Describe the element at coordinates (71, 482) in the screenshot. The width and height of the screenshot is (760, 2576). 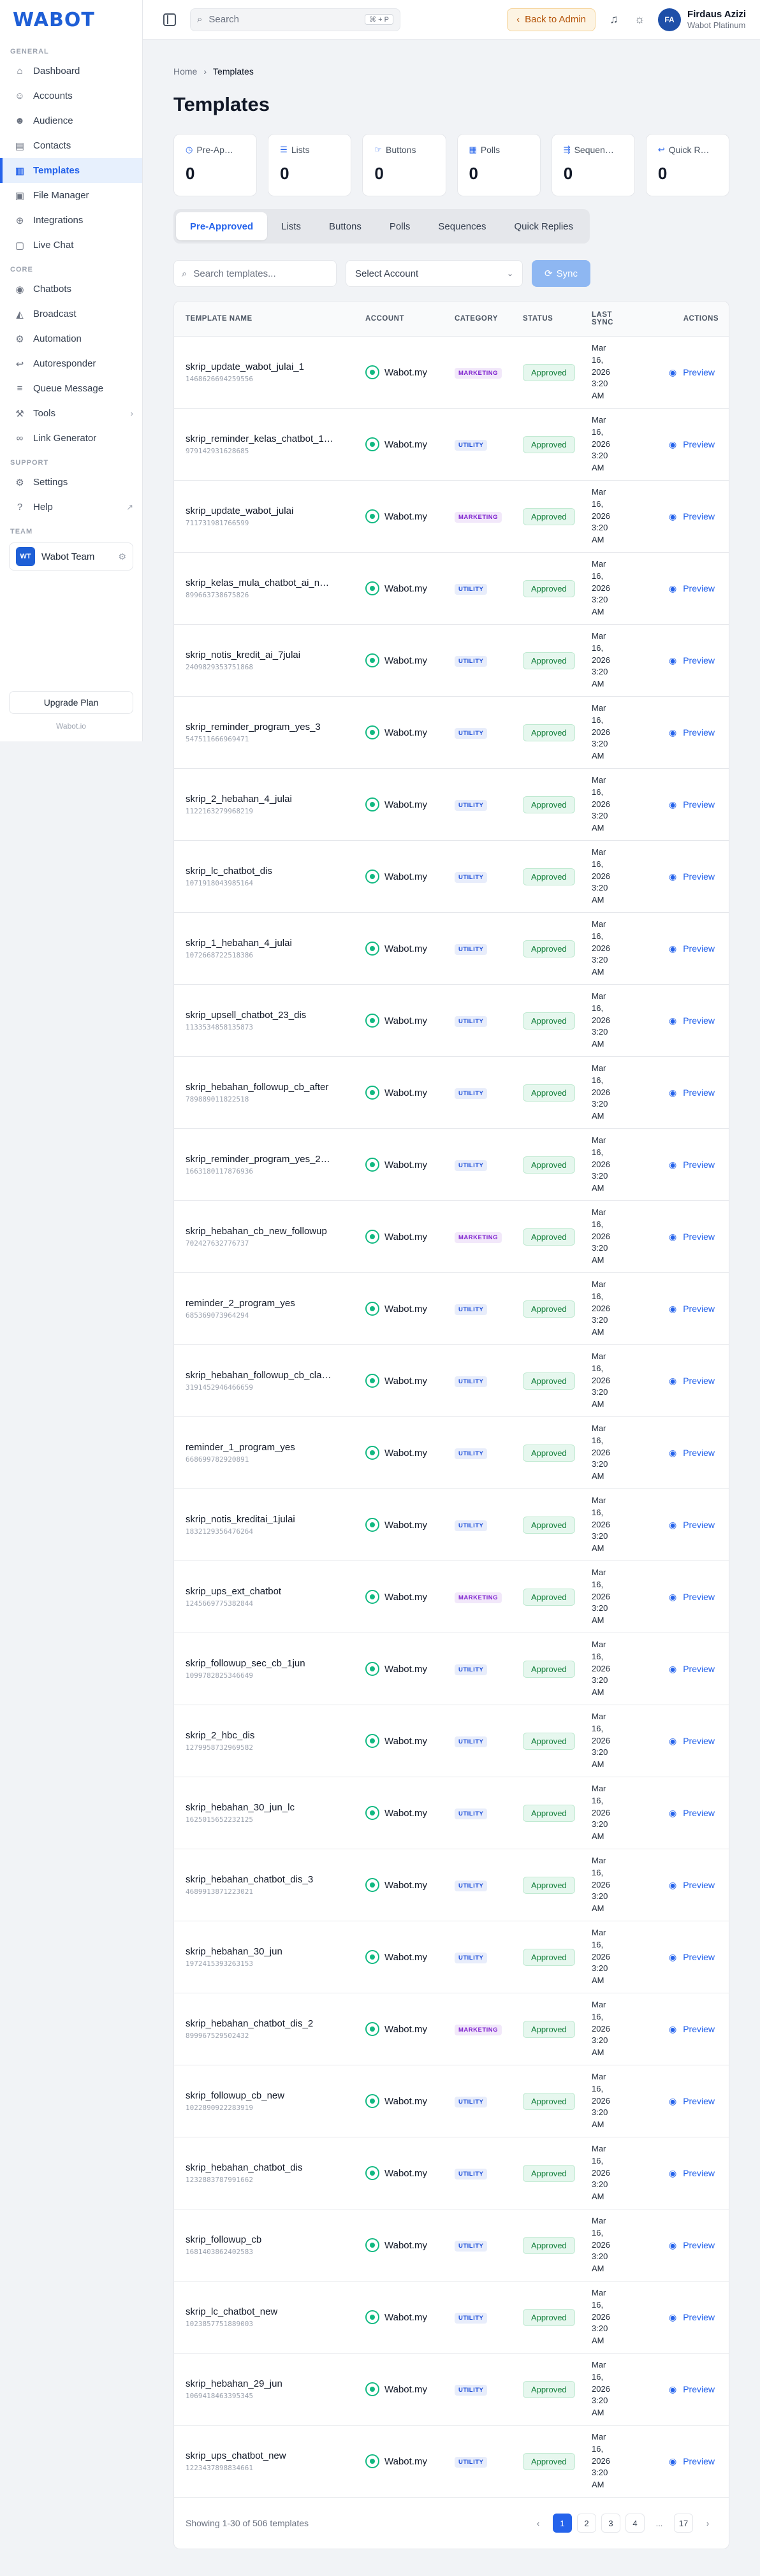
I see `sidebar-item-settings: ⚙ Settings` at that location.